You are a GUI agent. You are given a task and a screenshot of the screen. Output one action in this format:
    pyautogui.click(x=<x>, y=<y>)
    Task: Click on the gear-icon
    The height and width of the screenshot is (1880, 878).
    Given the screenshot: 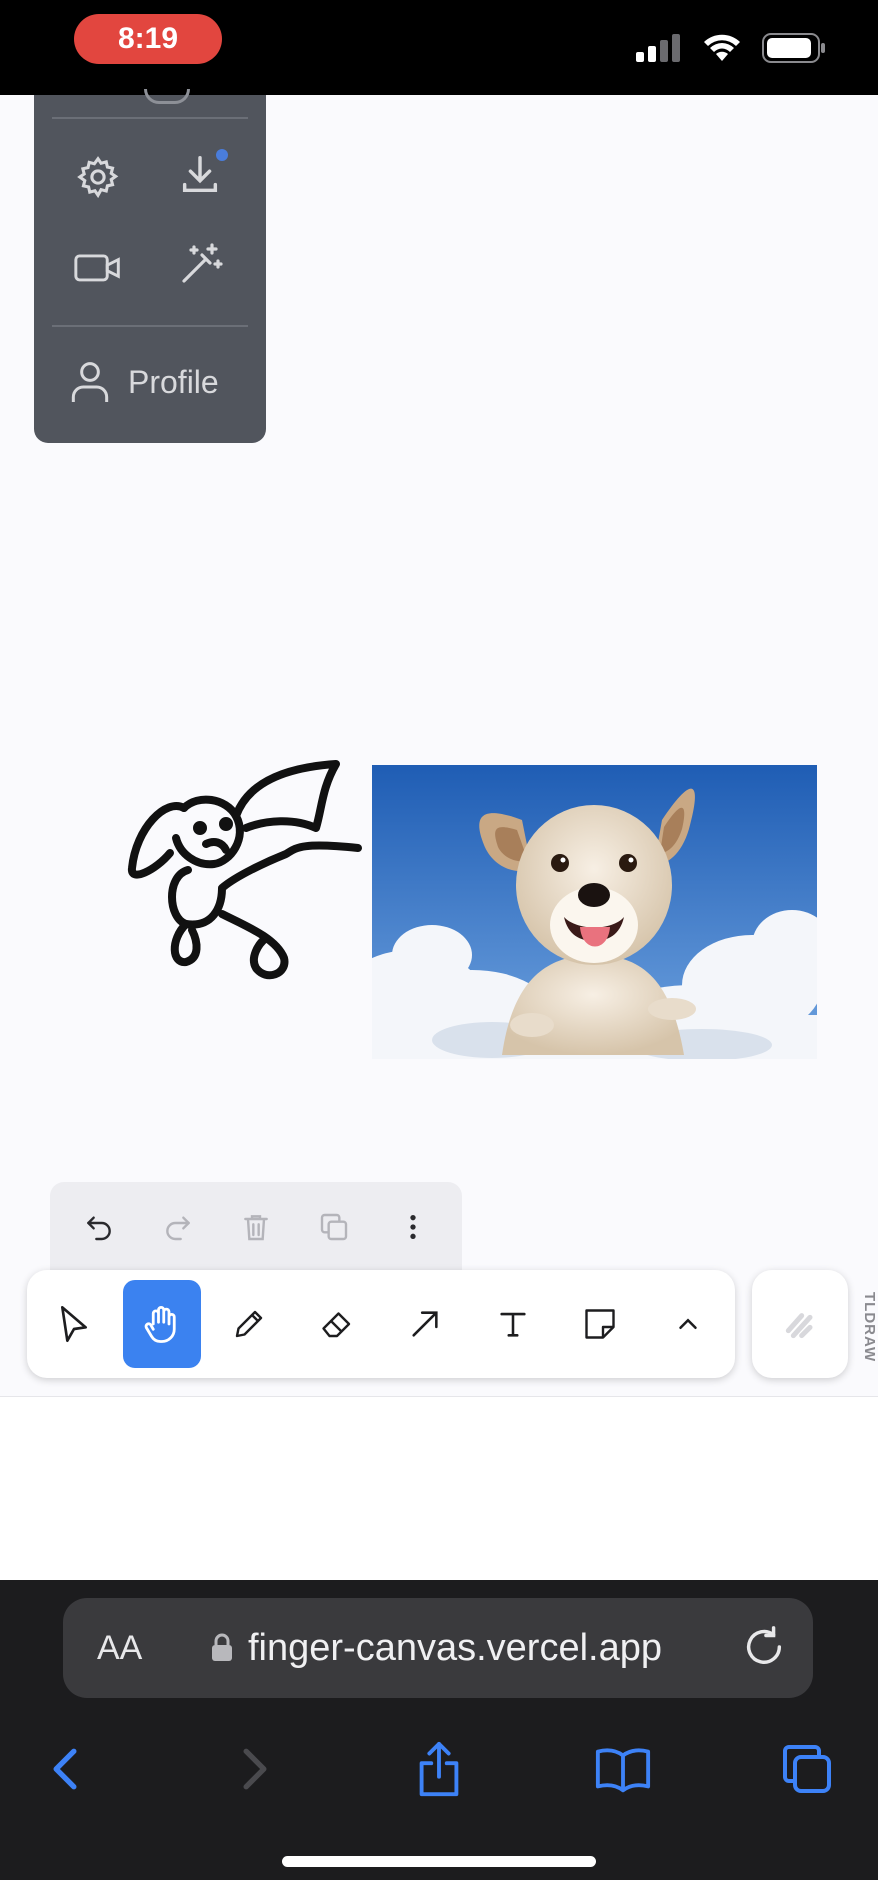 What is the action you would take?
    pyautogui.click(x=98, y=177)
    